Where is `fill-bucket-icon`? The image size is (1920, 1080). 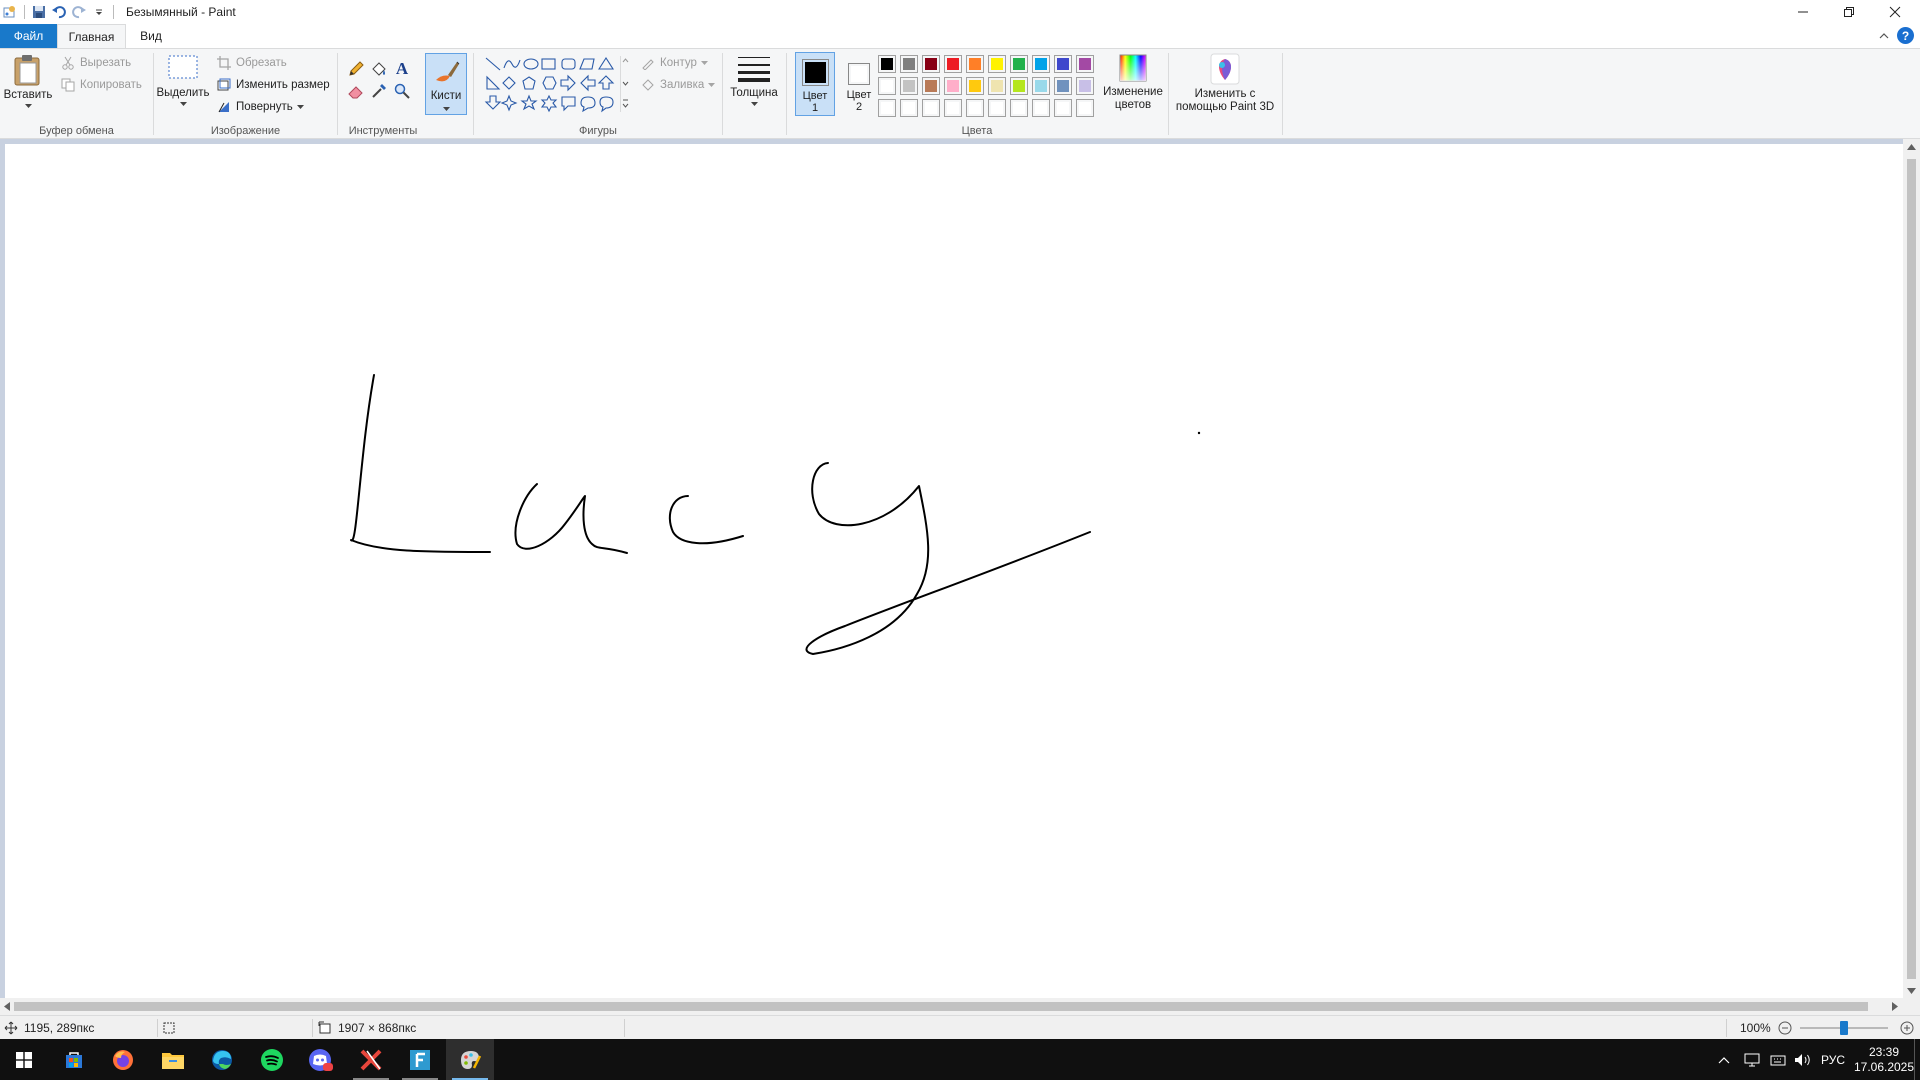
fill-bucket-icon is located at coordinates (379, 69).